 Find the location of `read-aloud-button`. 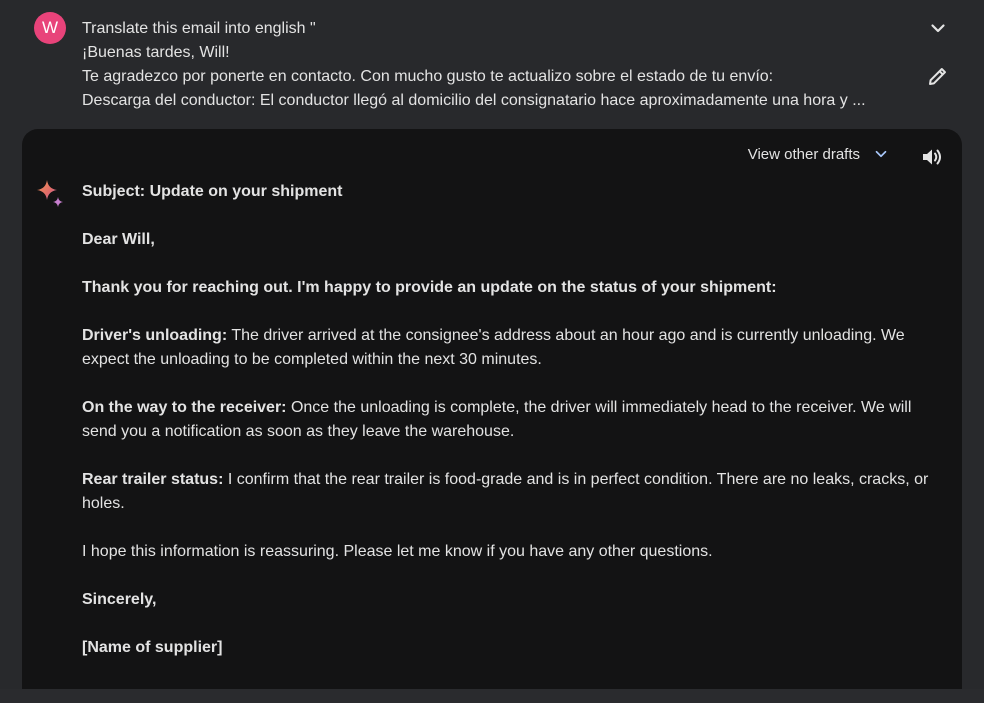

read-aloud-button is located at coordinates (932, 157).